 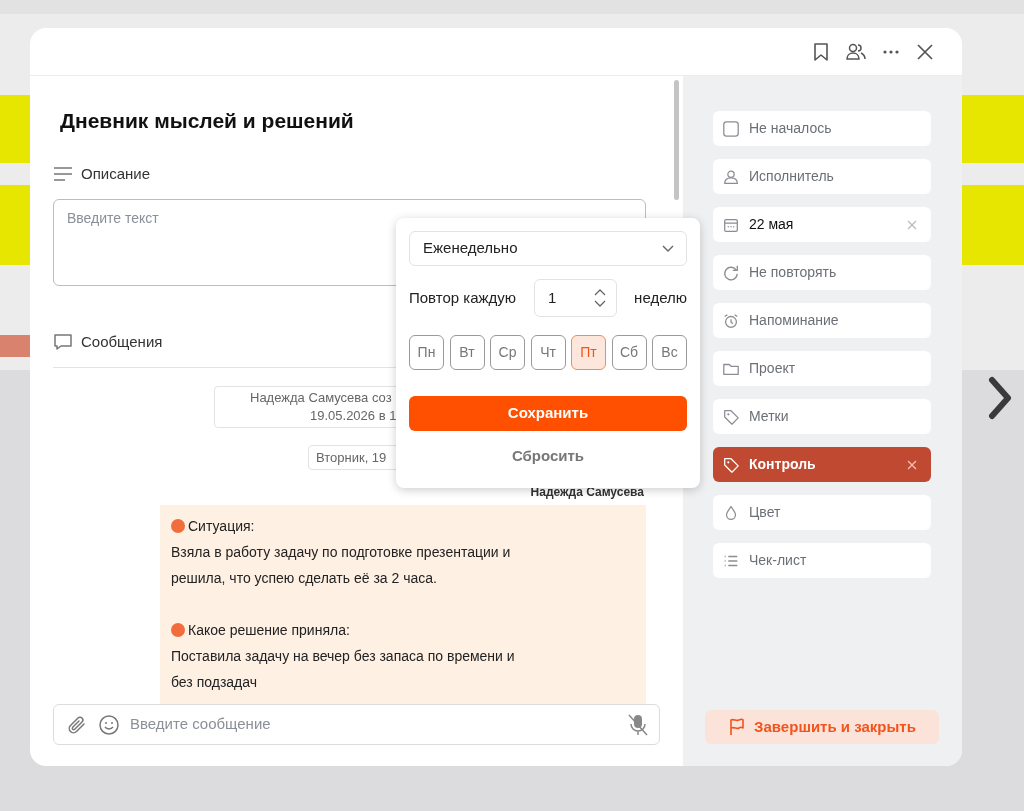 What do you see at coordinates (822, 560) in the screenshot?
I see `sidebar-item: Чек-лист` at bounding box center [822, 560].